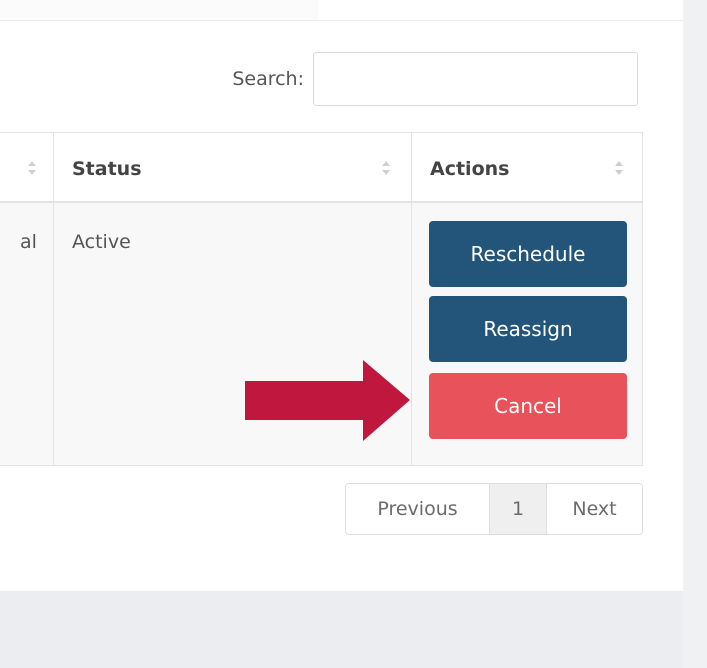 The width and height of the screenshot is (707, 668). Describe the element at coordinates (528, 406) in the screenshot. I see `cancel-button: Cancel` at that location.